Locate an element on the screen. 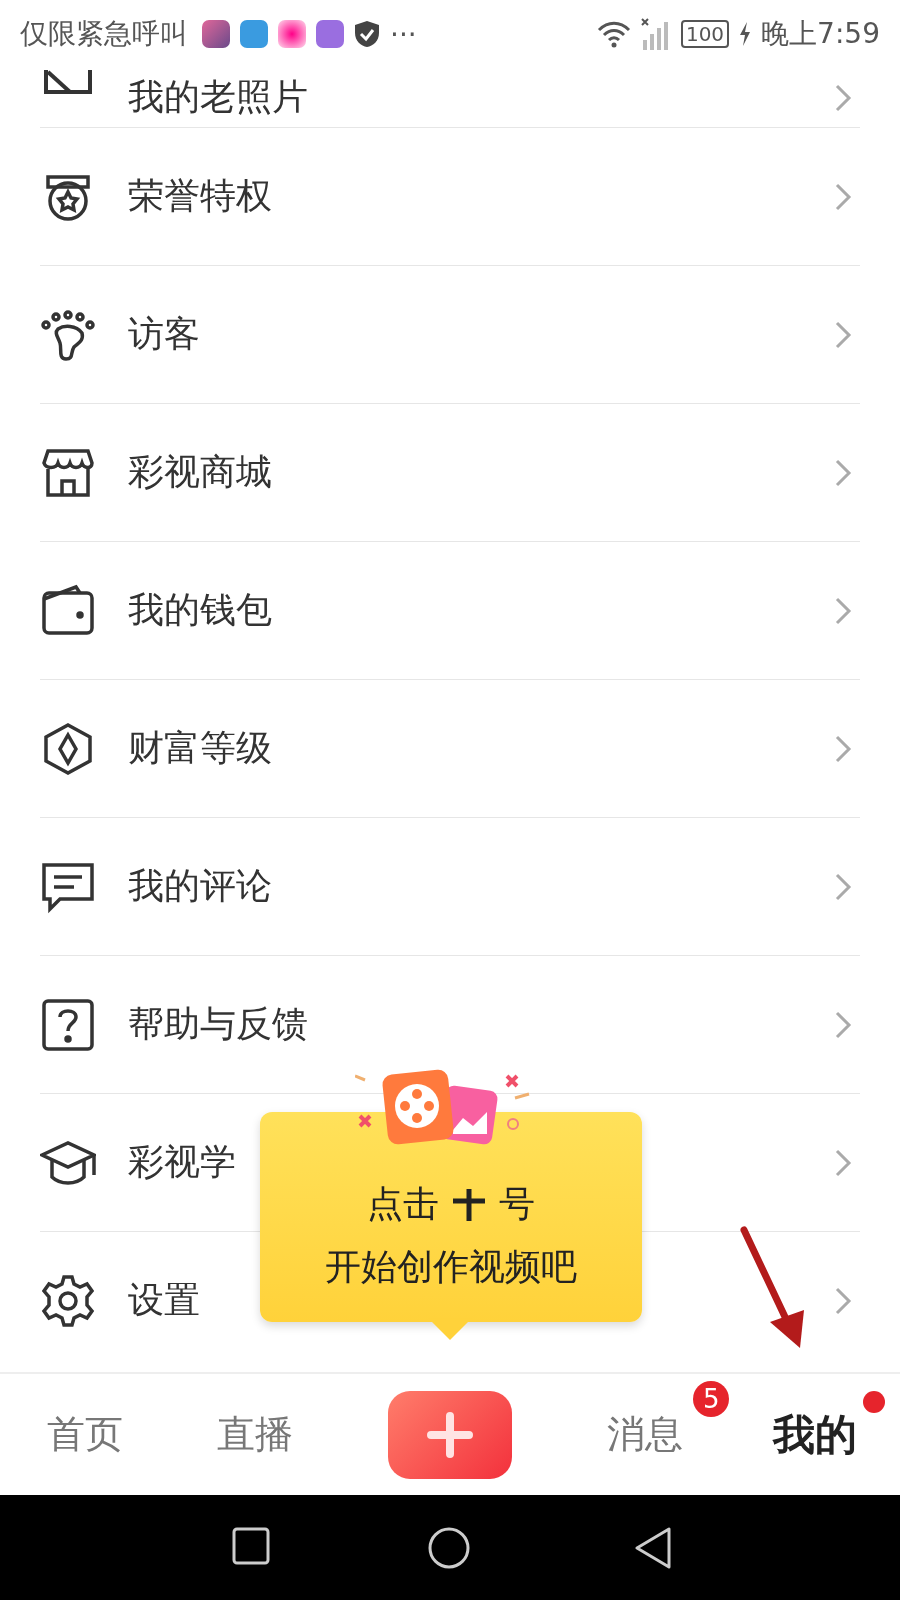 This screenshot has height=1600, width=900. tooltip-text: 号 is located at coordinates (517, 1204).